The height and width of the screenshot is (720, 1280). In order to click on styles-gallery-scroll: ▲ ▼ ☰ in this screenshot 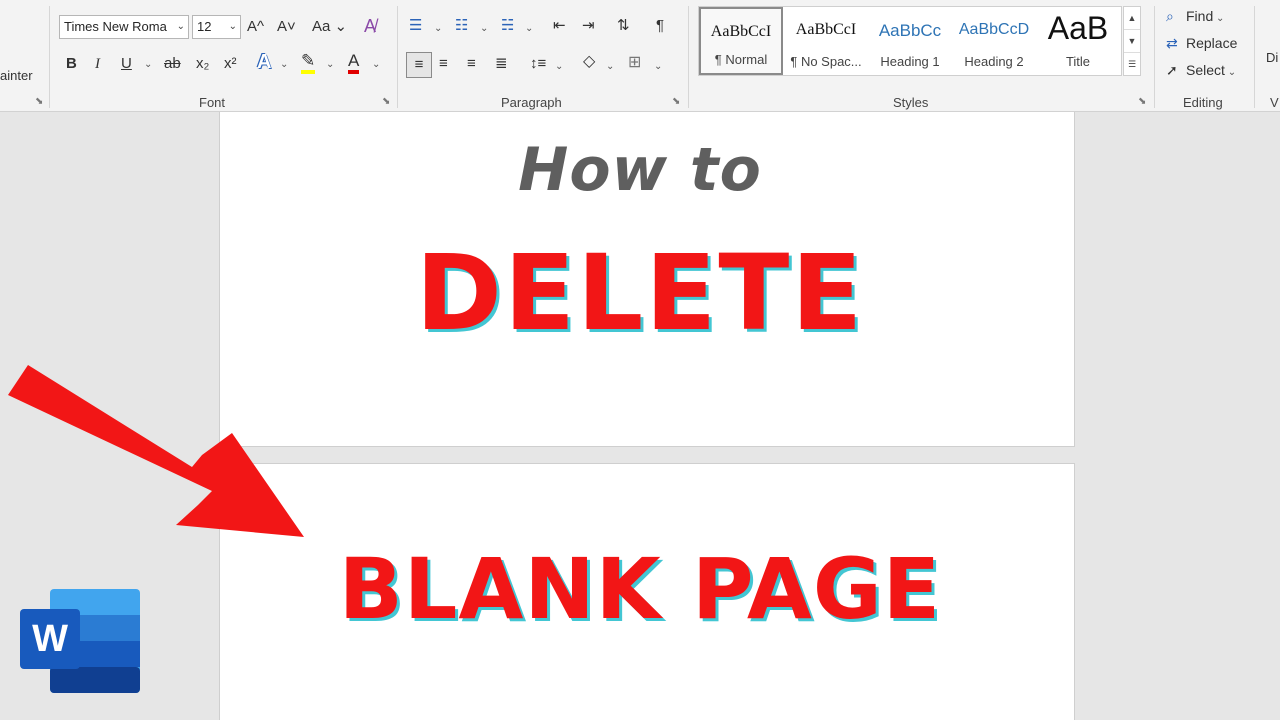, I will do `click(1132, 41)`.